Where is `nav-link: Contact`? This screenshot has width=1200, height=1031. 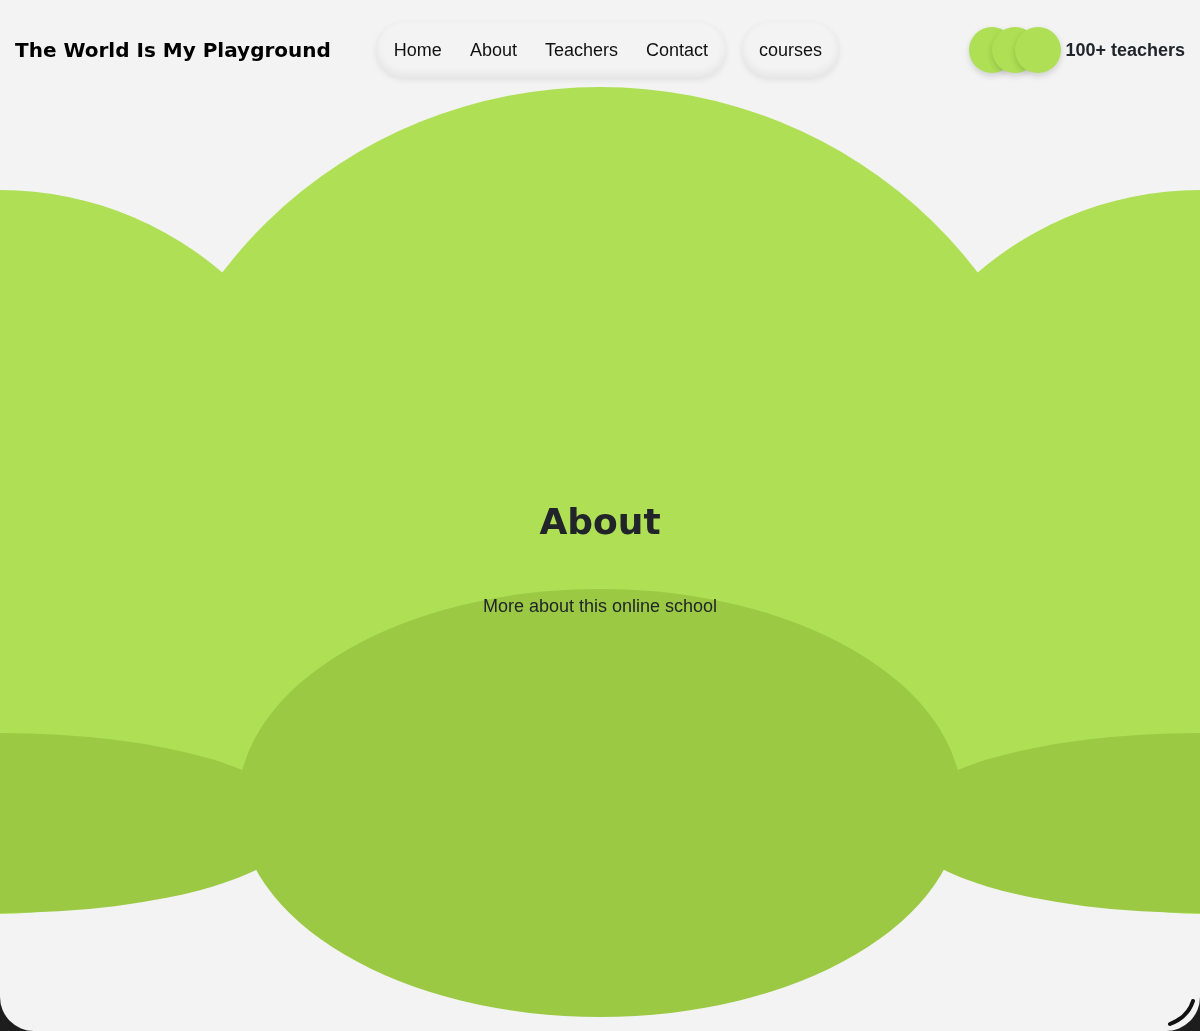
nav-link: Contact is located at coordinates (676, 50).